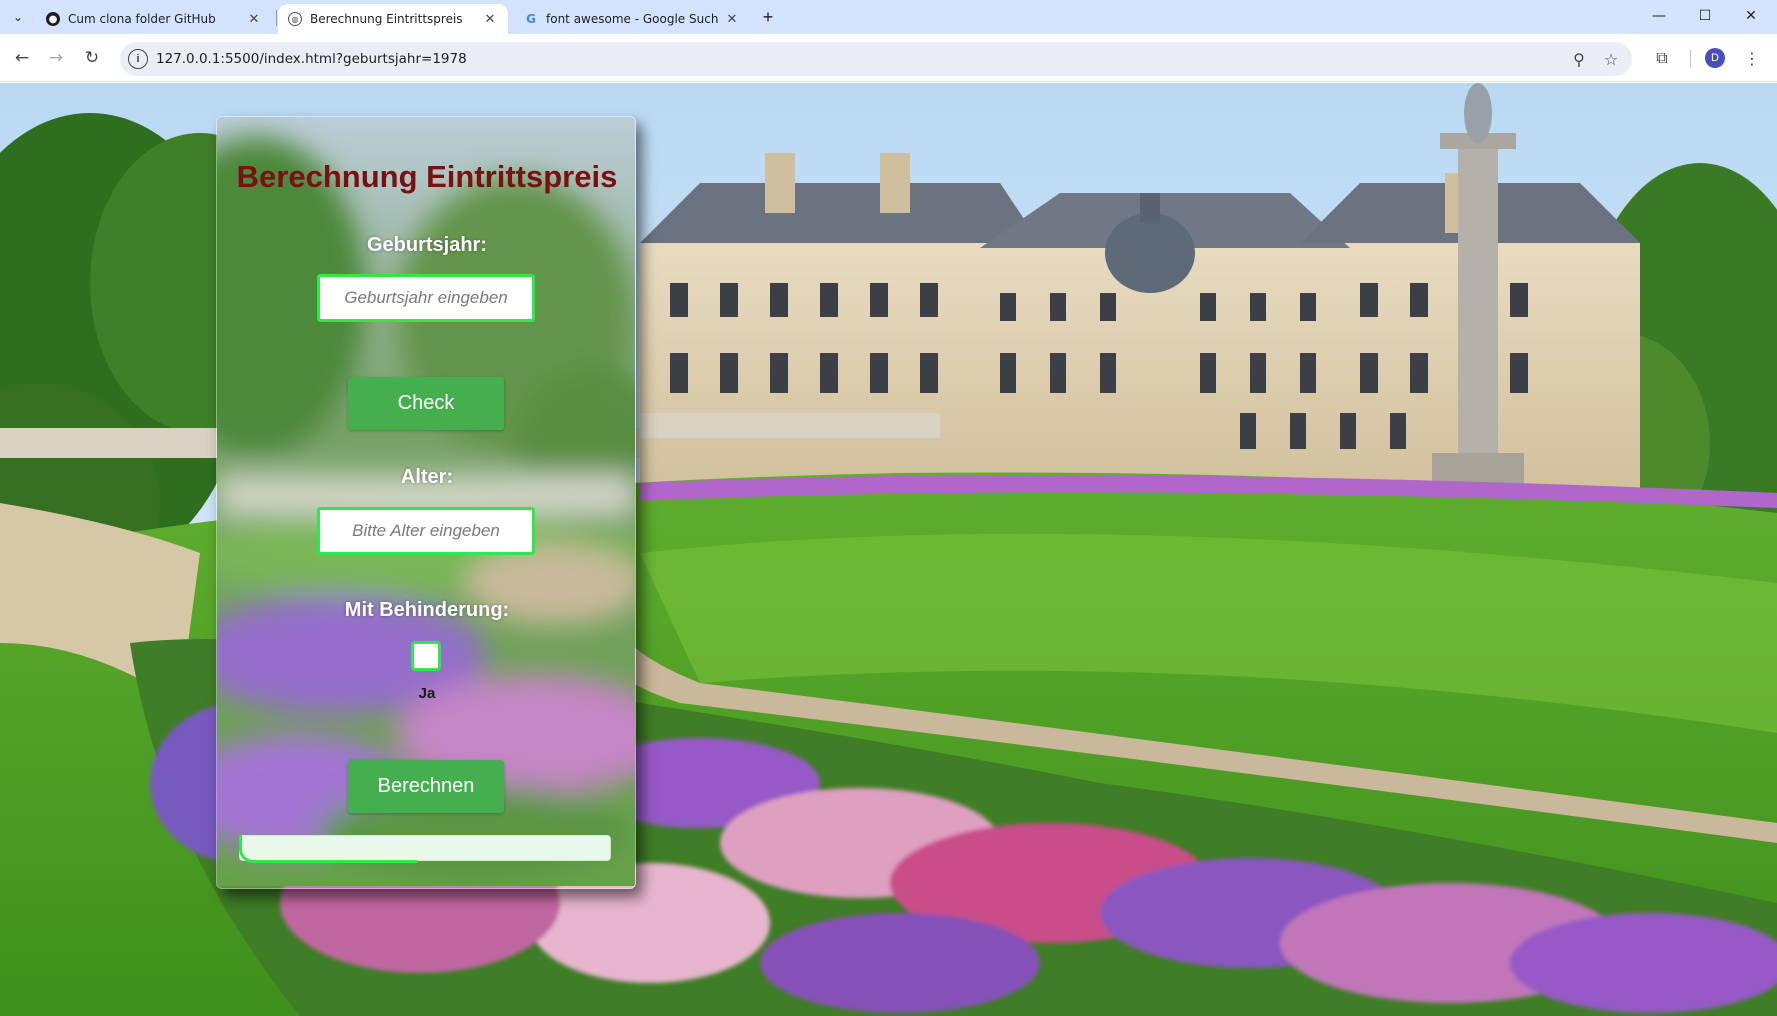  Describe the element at coordinates (426, 531) in the screenshot. I see `age-input` at that location.